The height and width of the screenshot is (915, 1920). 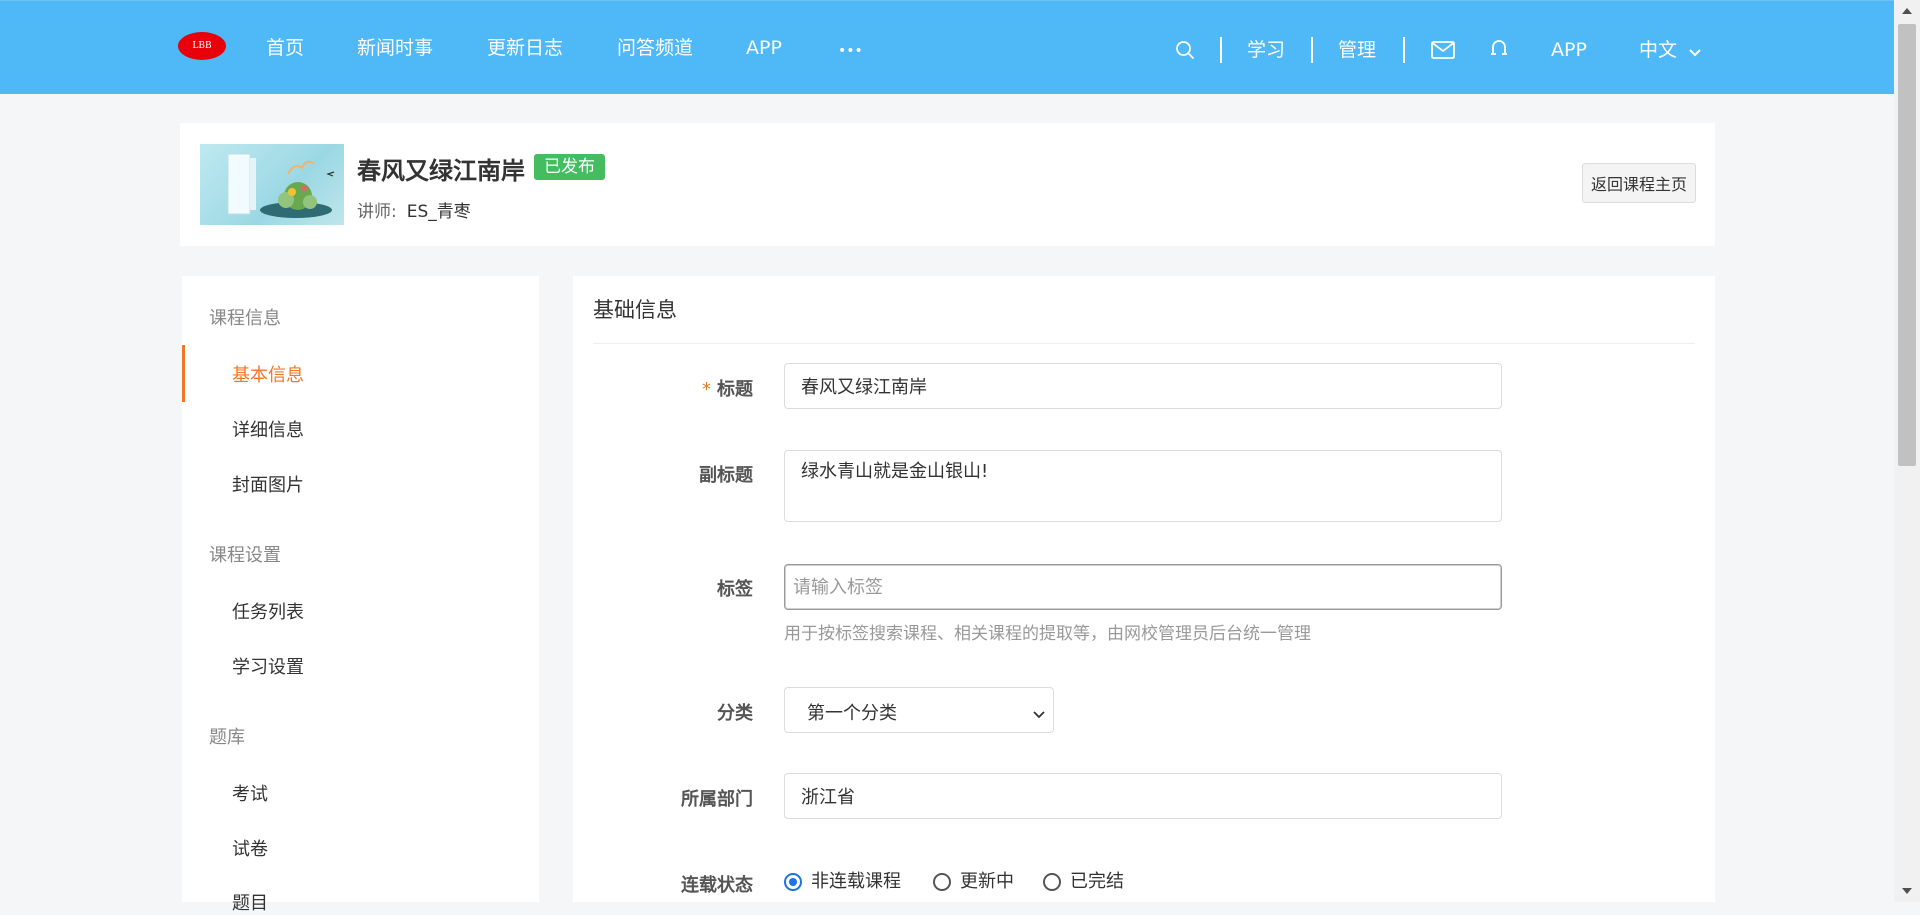 I want to click on page-scrollbar, so click(x=1907, y=451).